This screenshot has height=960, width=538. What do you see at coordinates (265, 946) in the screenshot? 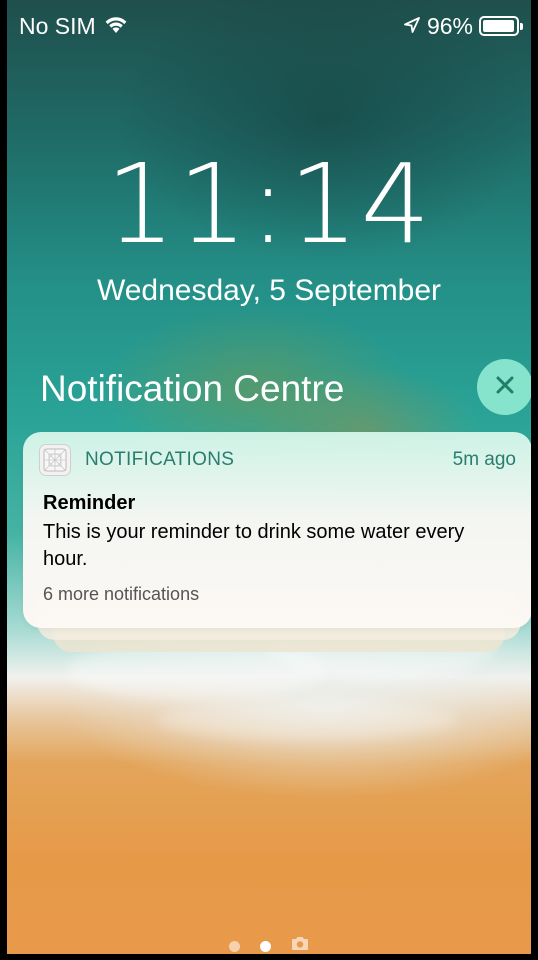
I see `page-dot-active` at bounding box center [265, 946].